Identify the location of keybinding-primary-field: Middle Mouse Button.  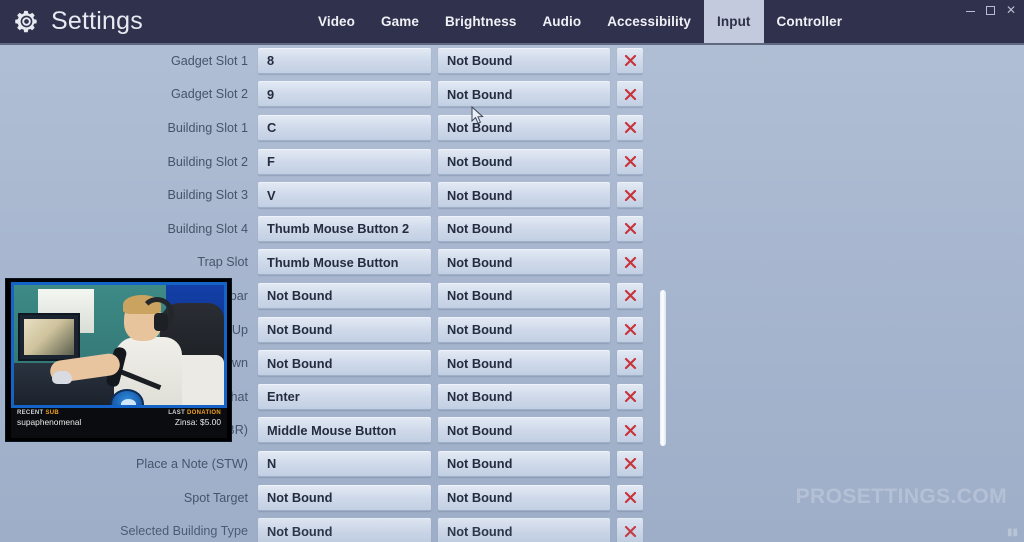
(344, 430).